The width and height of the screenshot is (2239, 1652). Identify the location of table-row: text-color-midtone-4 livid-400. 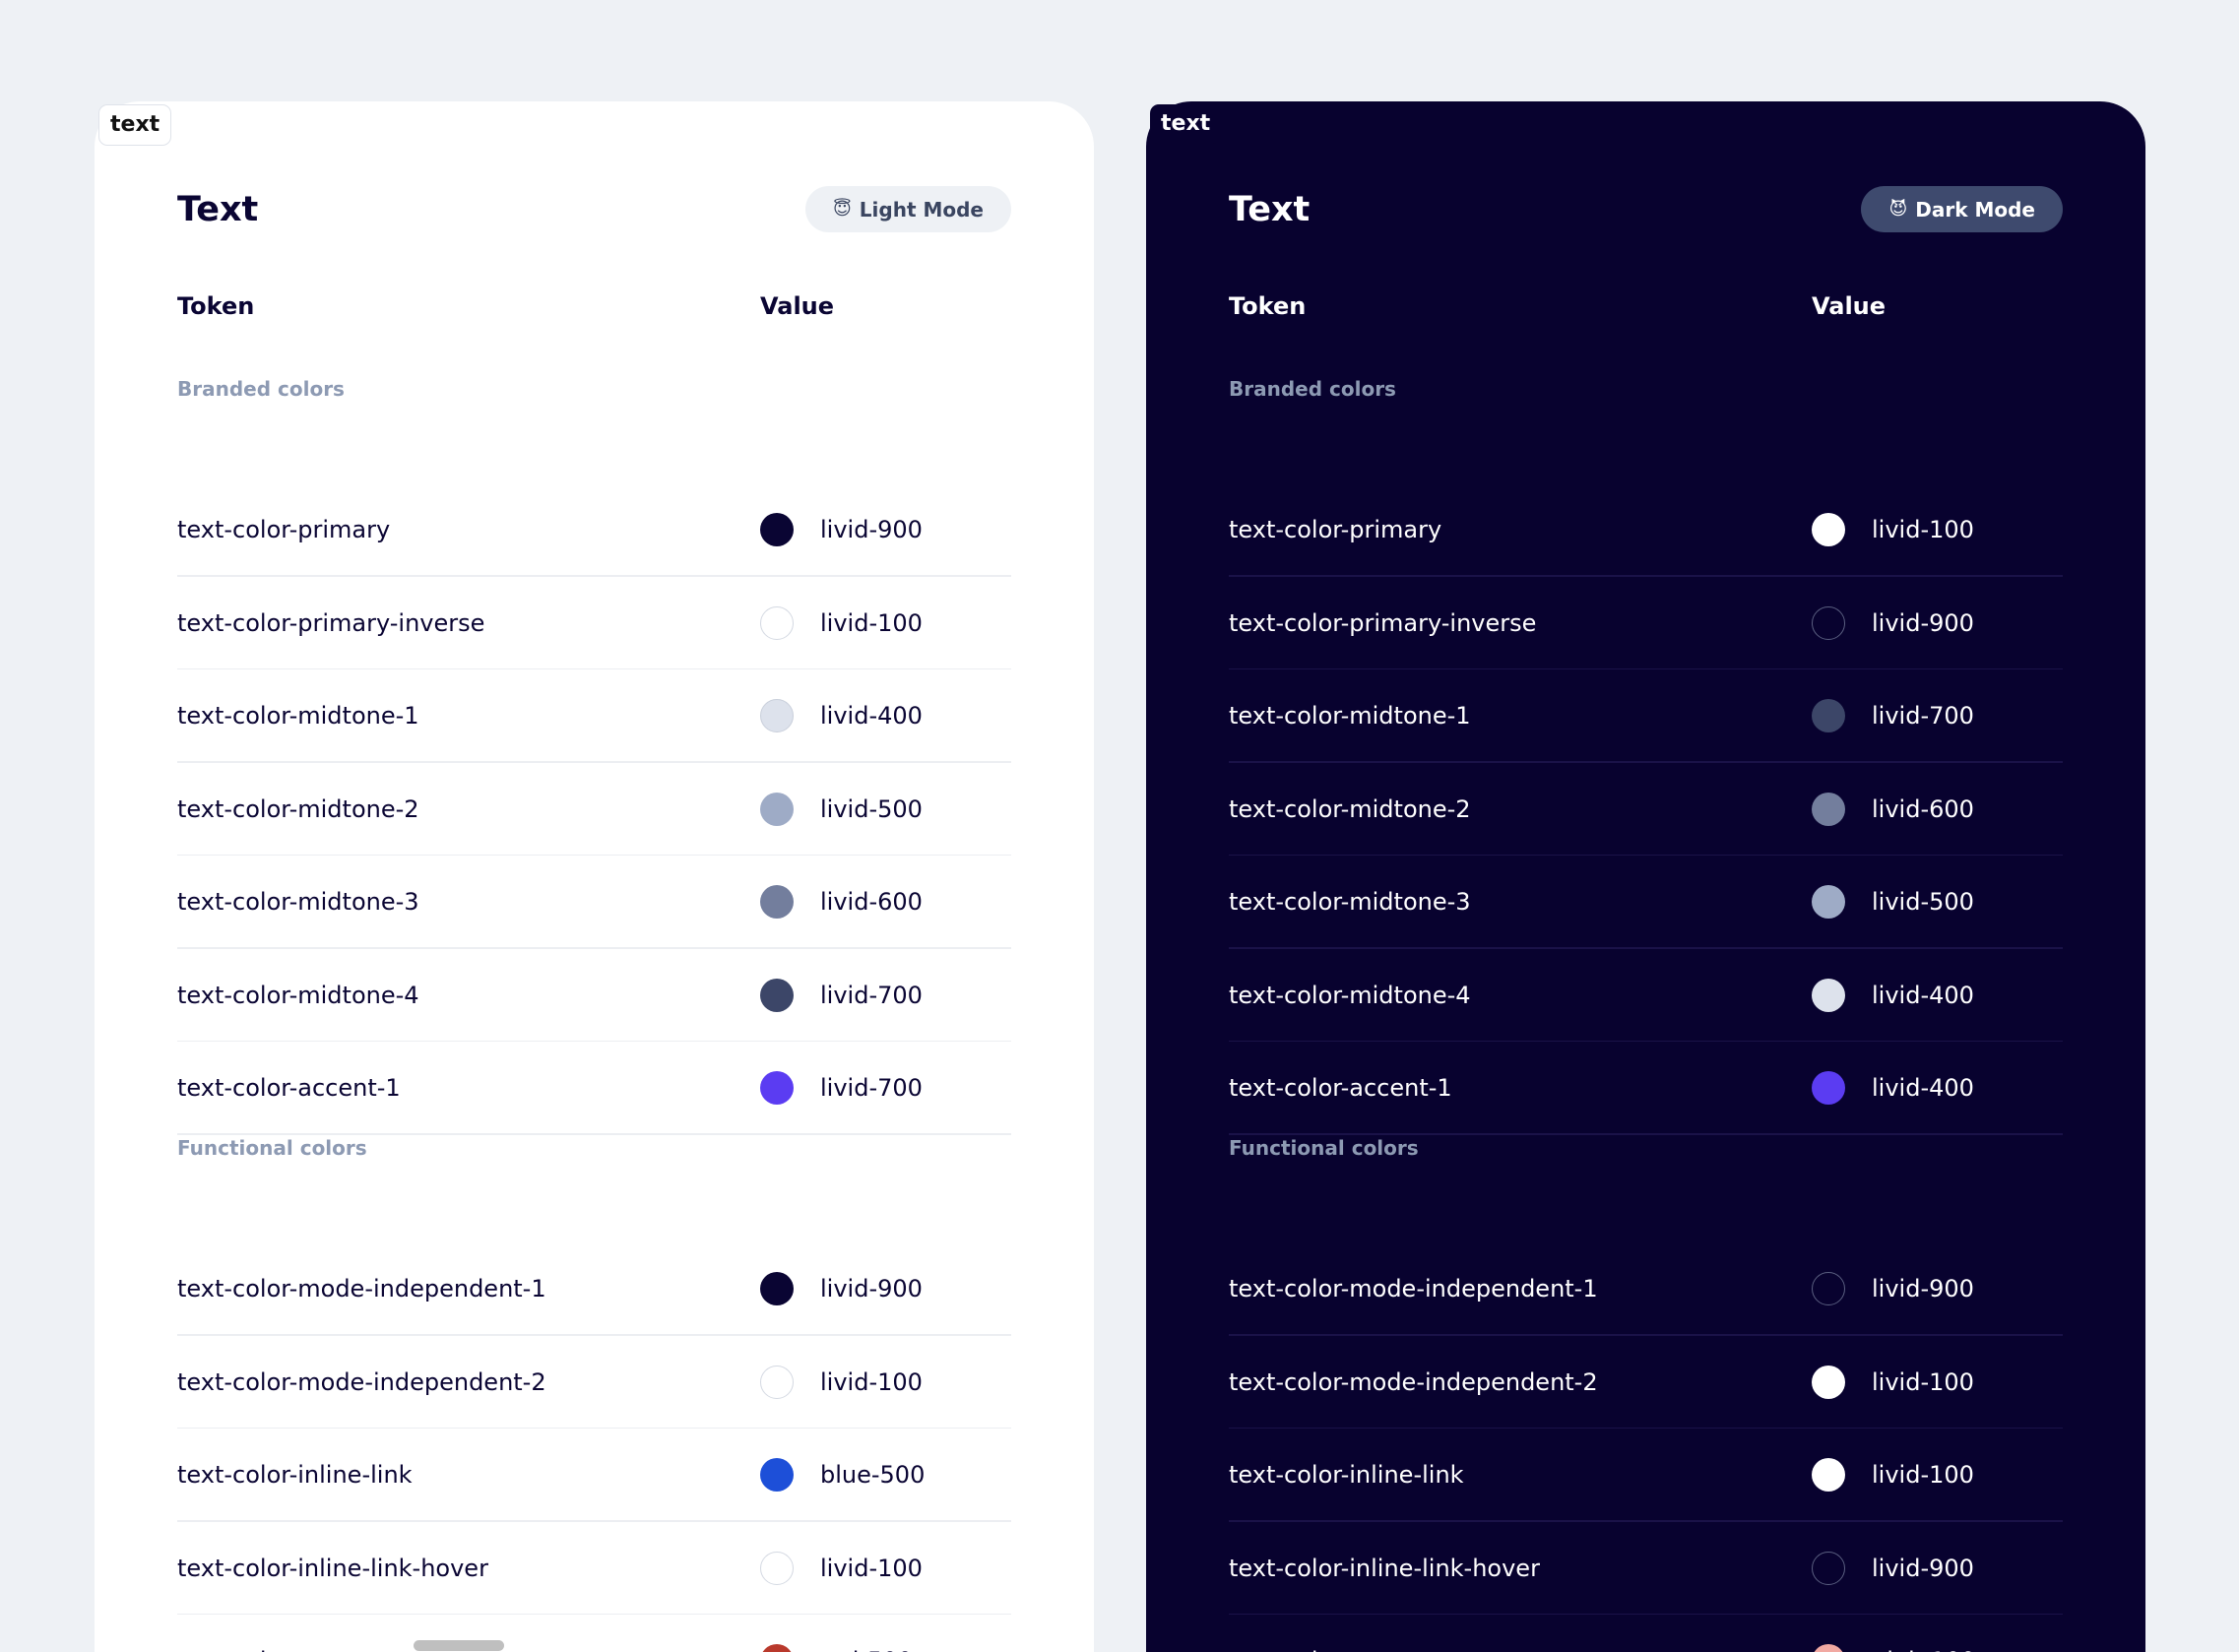
(1646, 996).